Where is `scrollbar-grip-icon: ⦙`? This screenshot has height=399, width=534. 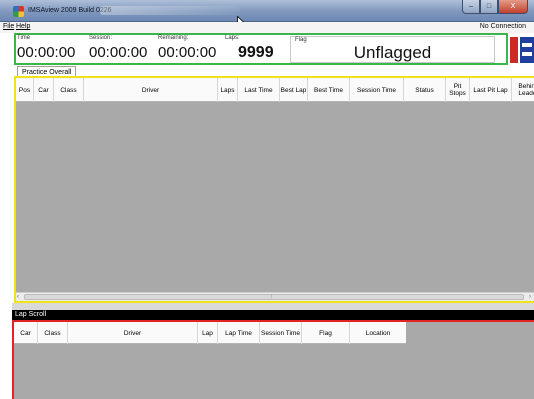
scrollbar-grip-icon: ⦙ is located at coordinates (272, 297).